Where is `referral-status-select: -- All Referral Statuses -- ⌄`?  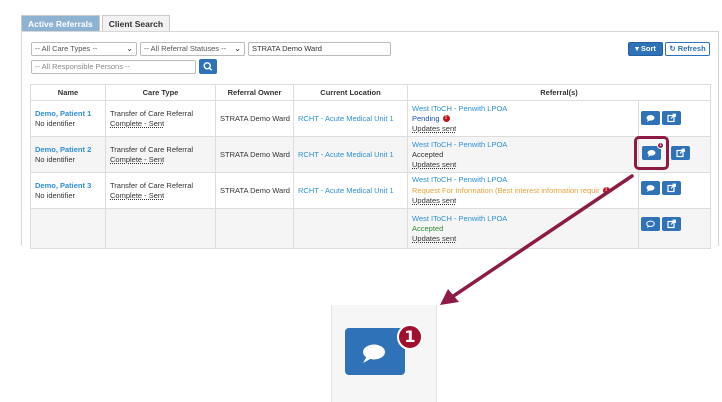
referral-status-select: -- All Referral Statuses -- ⌄ is located at coordinates (192, 49).